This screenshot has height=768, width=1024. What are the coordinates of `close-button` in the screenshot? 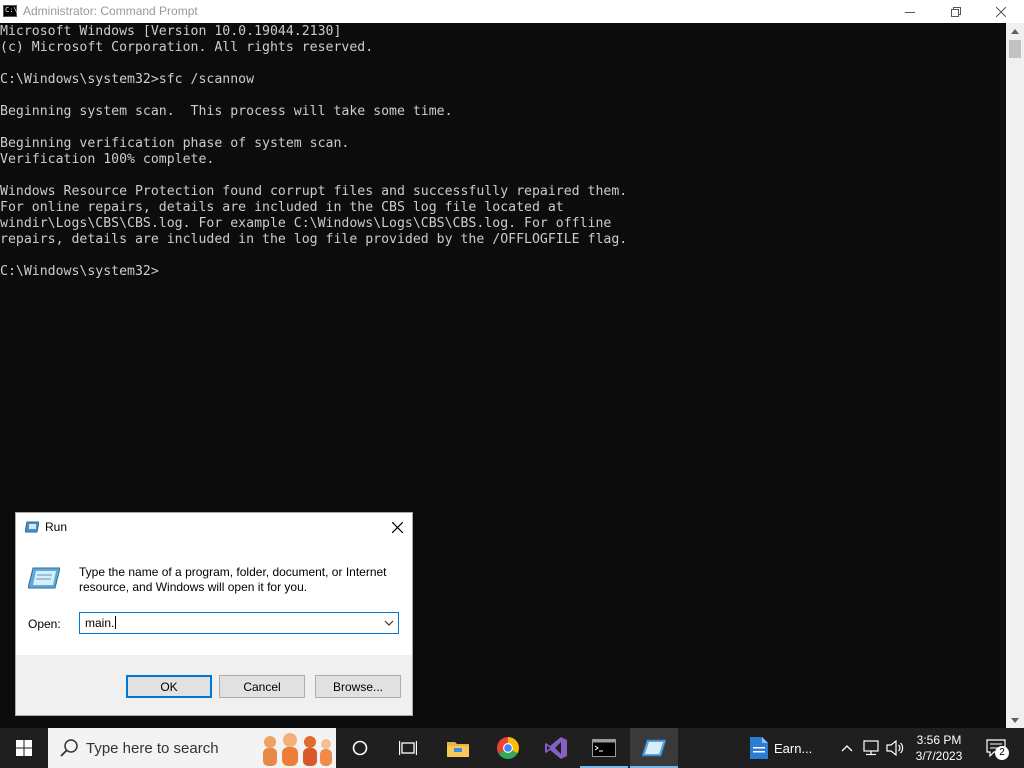 It's located at (1001, 11).